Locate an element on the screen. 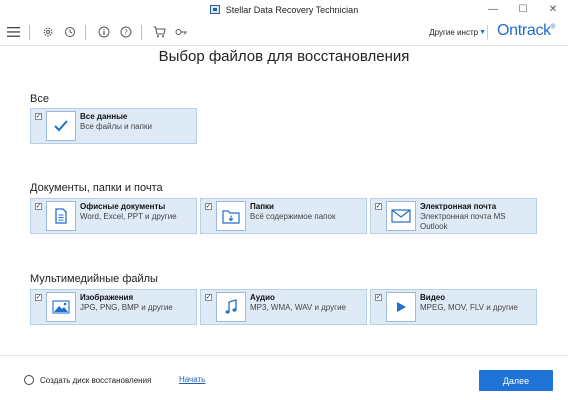 The height and width of the screenshot is (400, 568). create-recovery-disk-button: Создать диск восстановления is located at coordinates (87, 380).